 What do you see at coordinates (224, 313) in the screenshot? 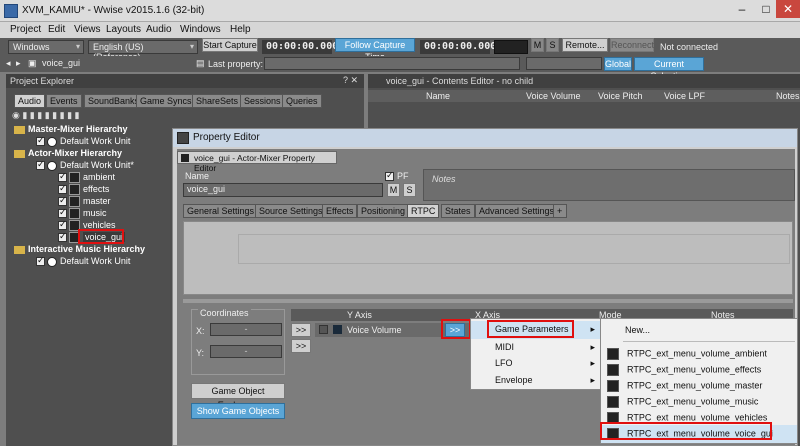
I see `coordinates-label: Coordinates` at bounding box center [224, 313].